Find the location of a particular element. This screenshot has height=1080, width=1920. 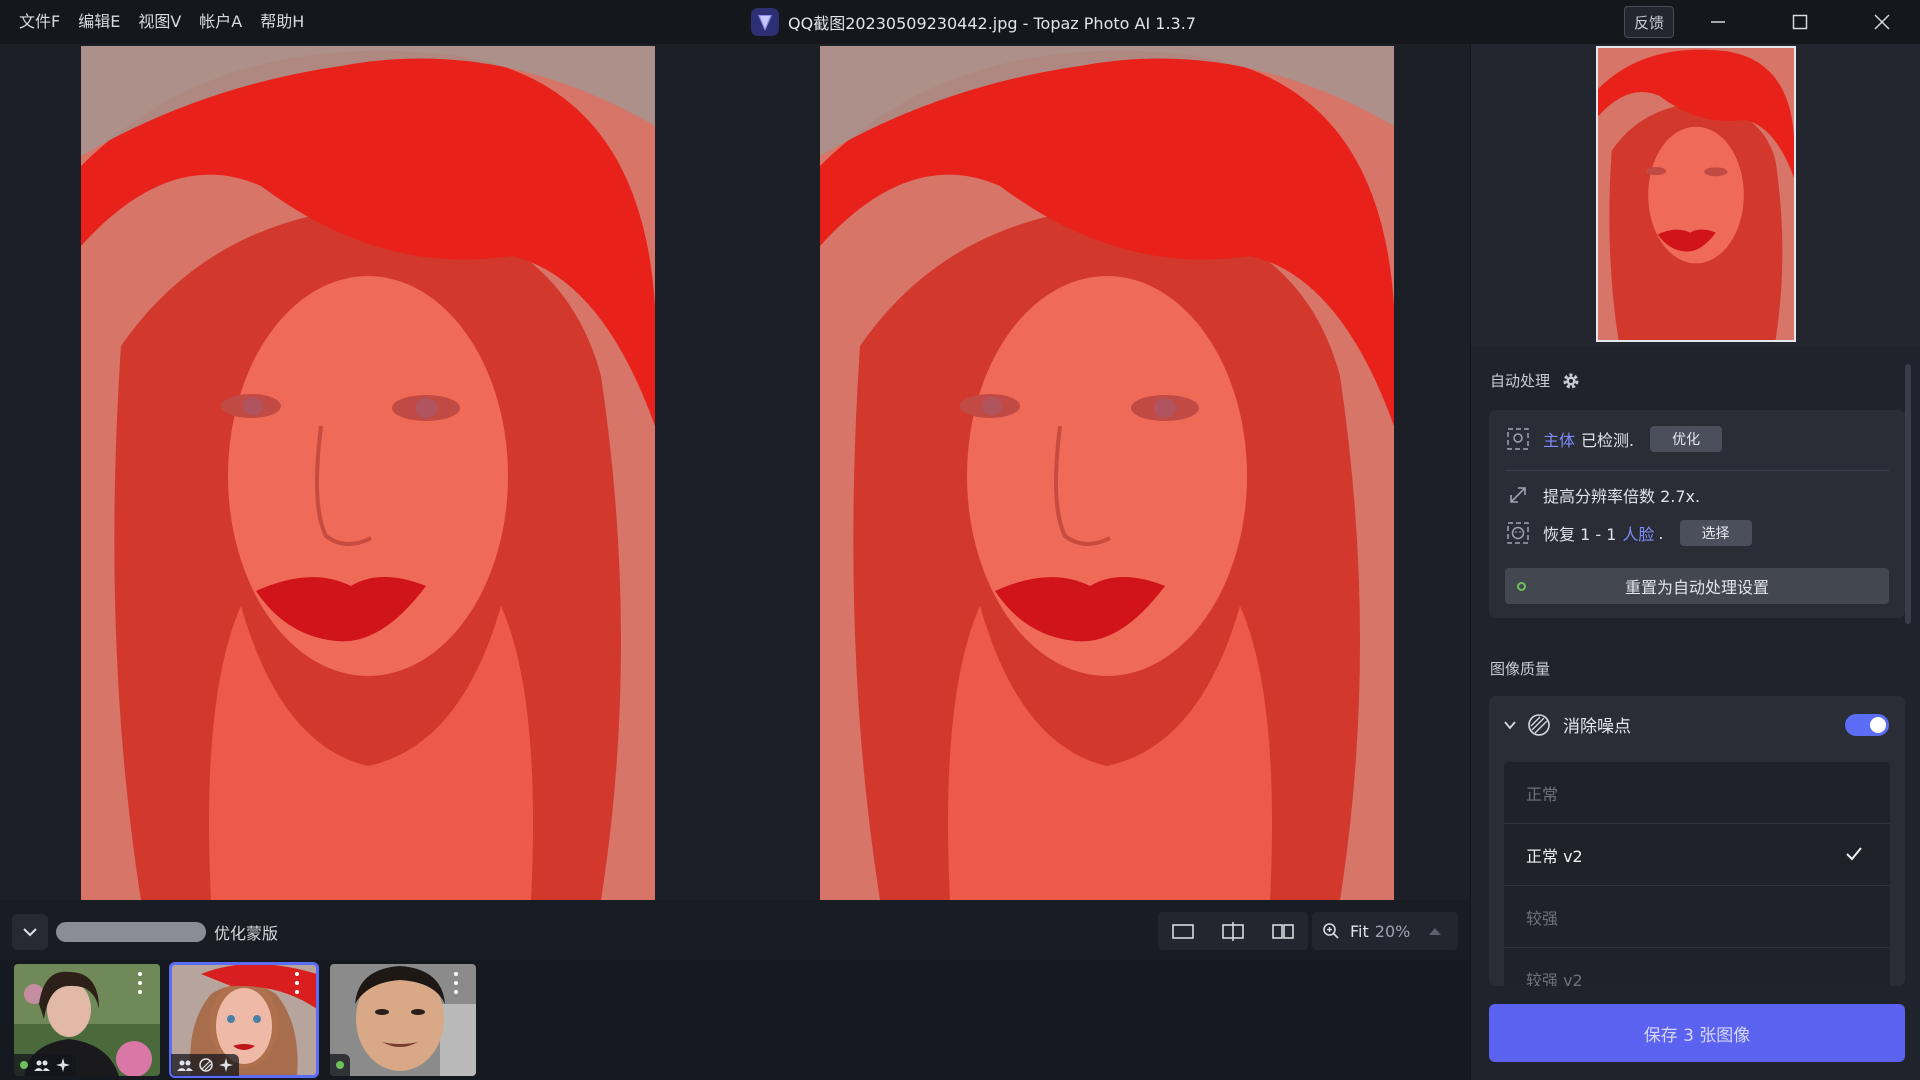

navigator-image is located at coordinates (1696, 194).